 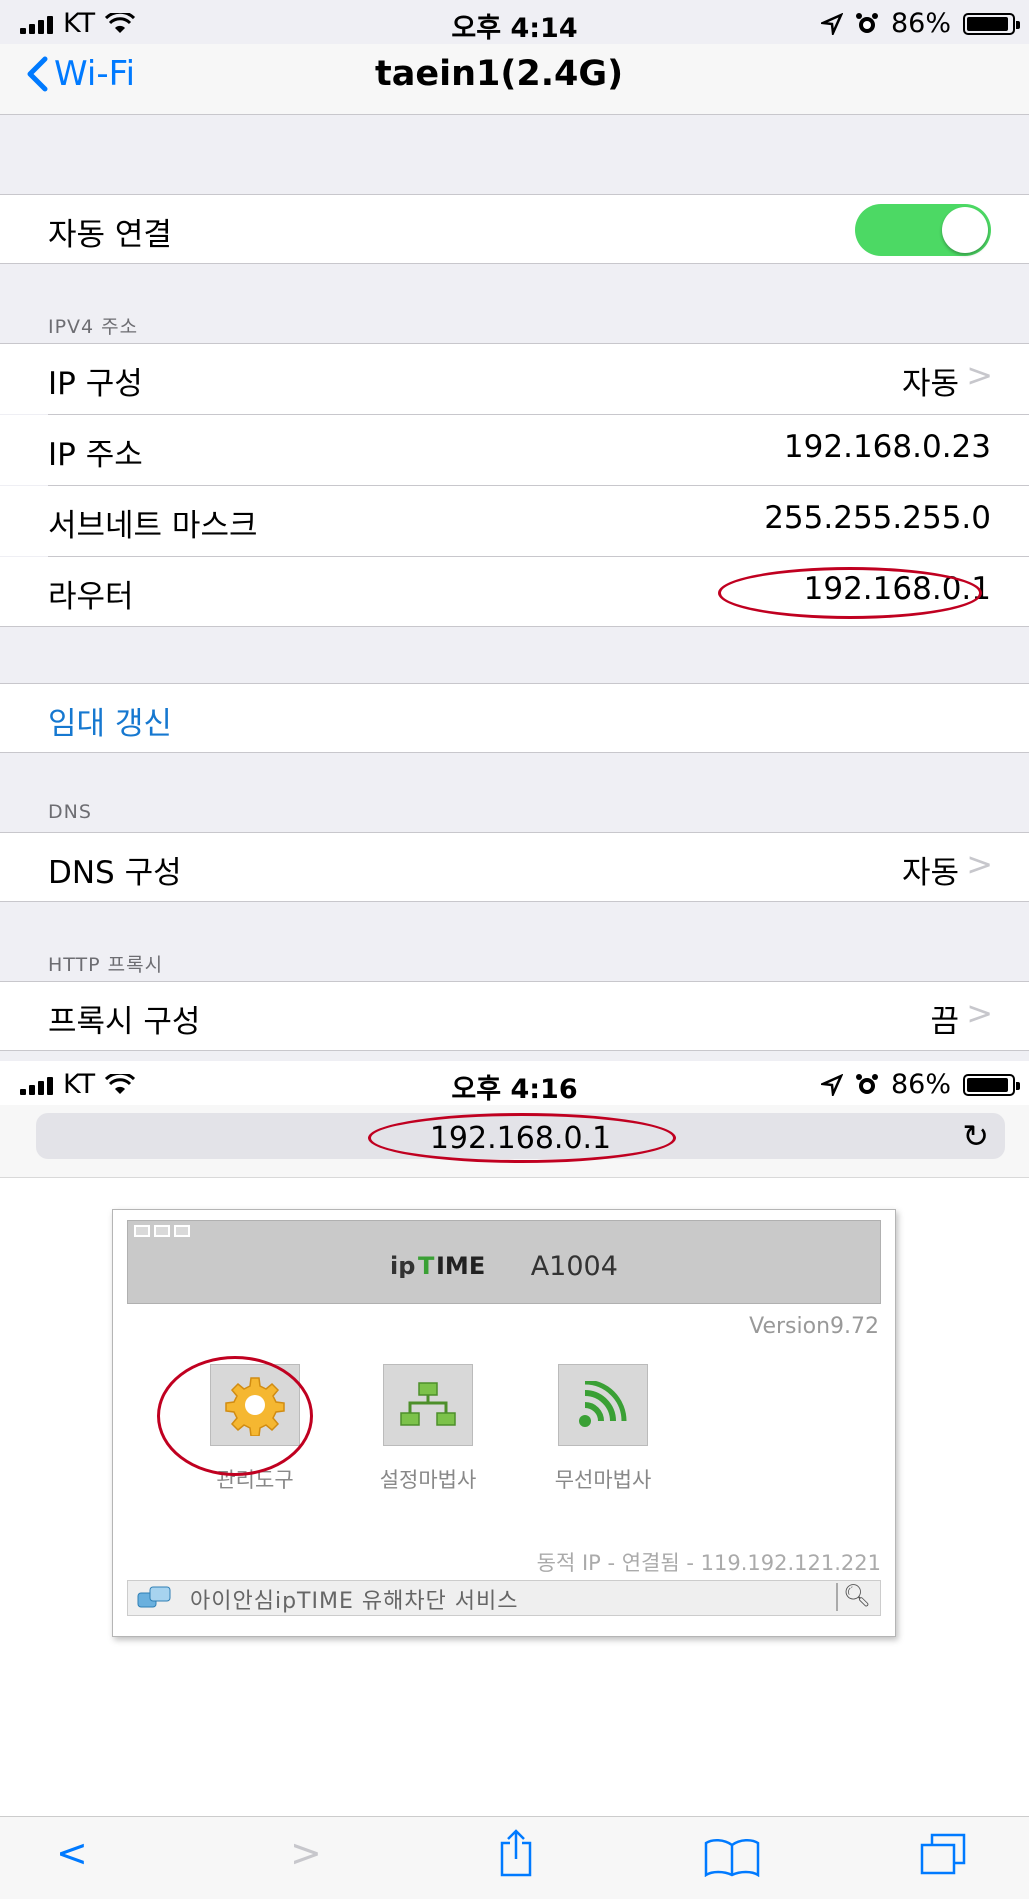 What do you see at coordinates (93, 327) in the screenshot?
I see `ipv4-section-header: IPV4 주소` at bounding box center [93, 327].